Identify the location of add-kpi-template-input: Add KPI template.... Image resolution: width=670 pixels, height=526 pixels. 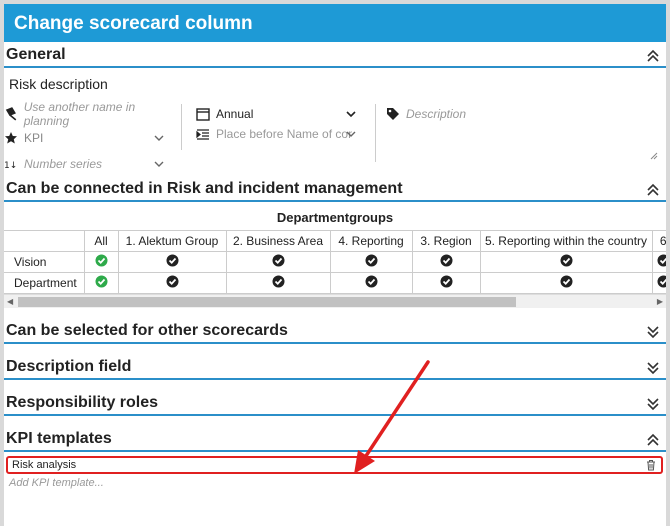
(335, 483).